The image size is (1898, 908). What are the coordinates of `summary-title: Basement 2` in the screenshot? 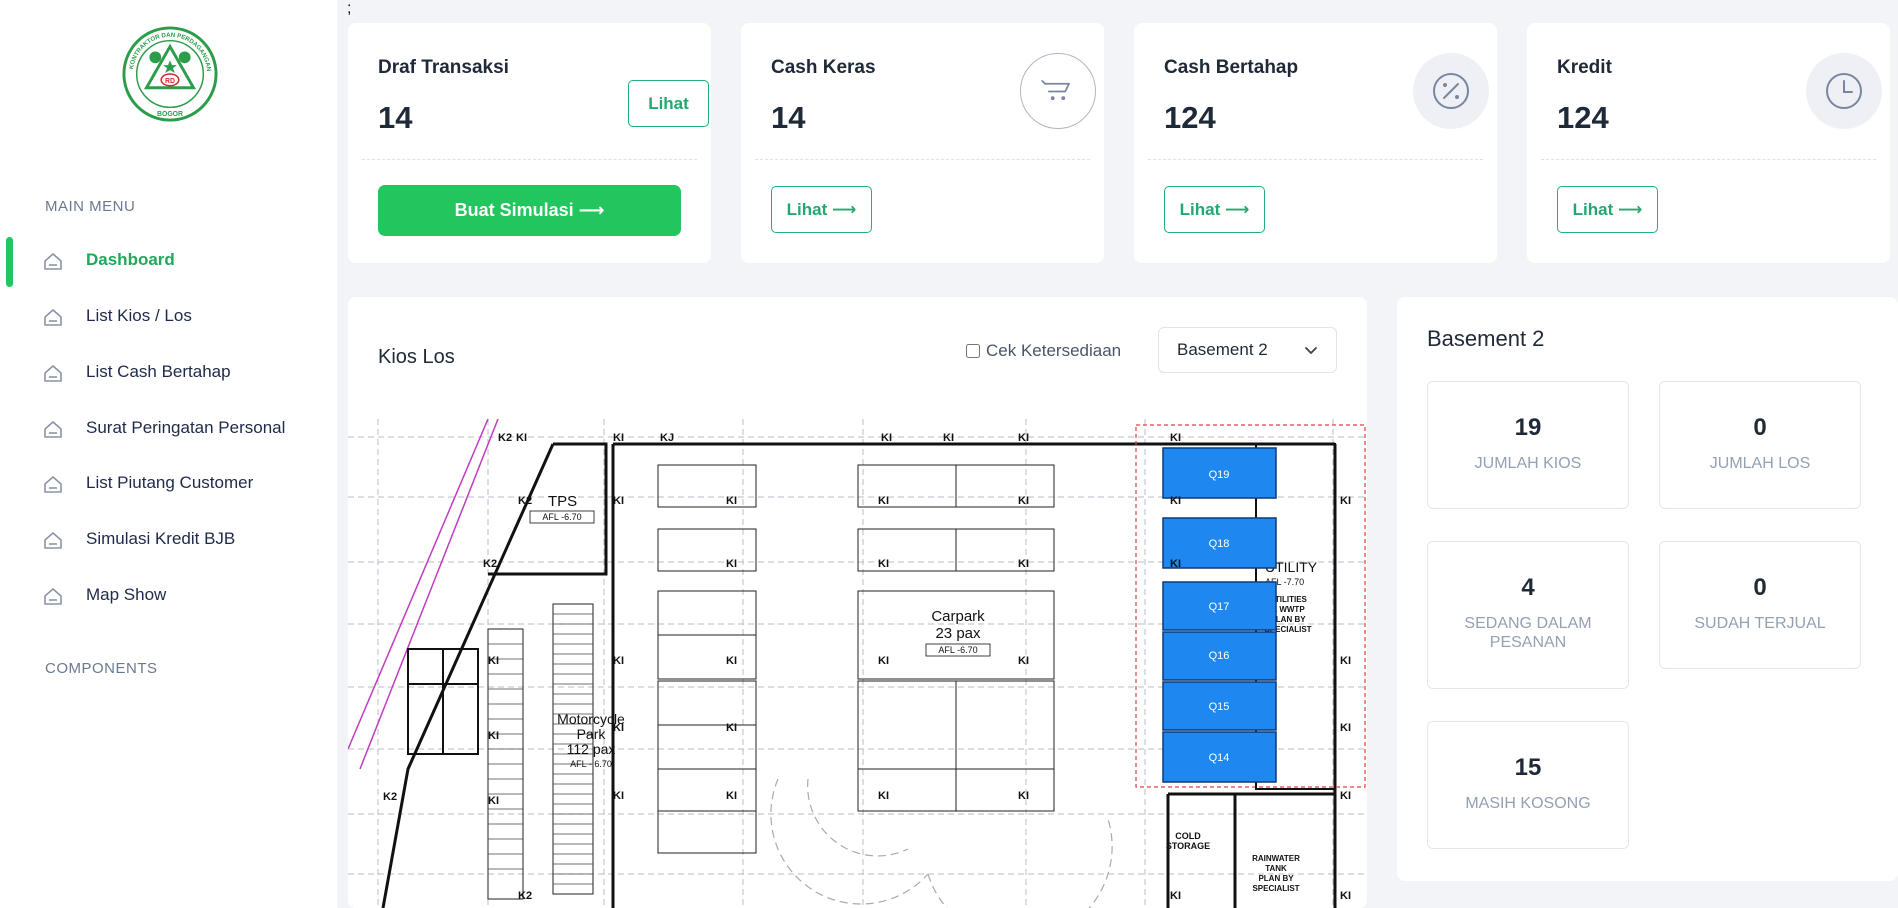 It's located at (1486, 338).